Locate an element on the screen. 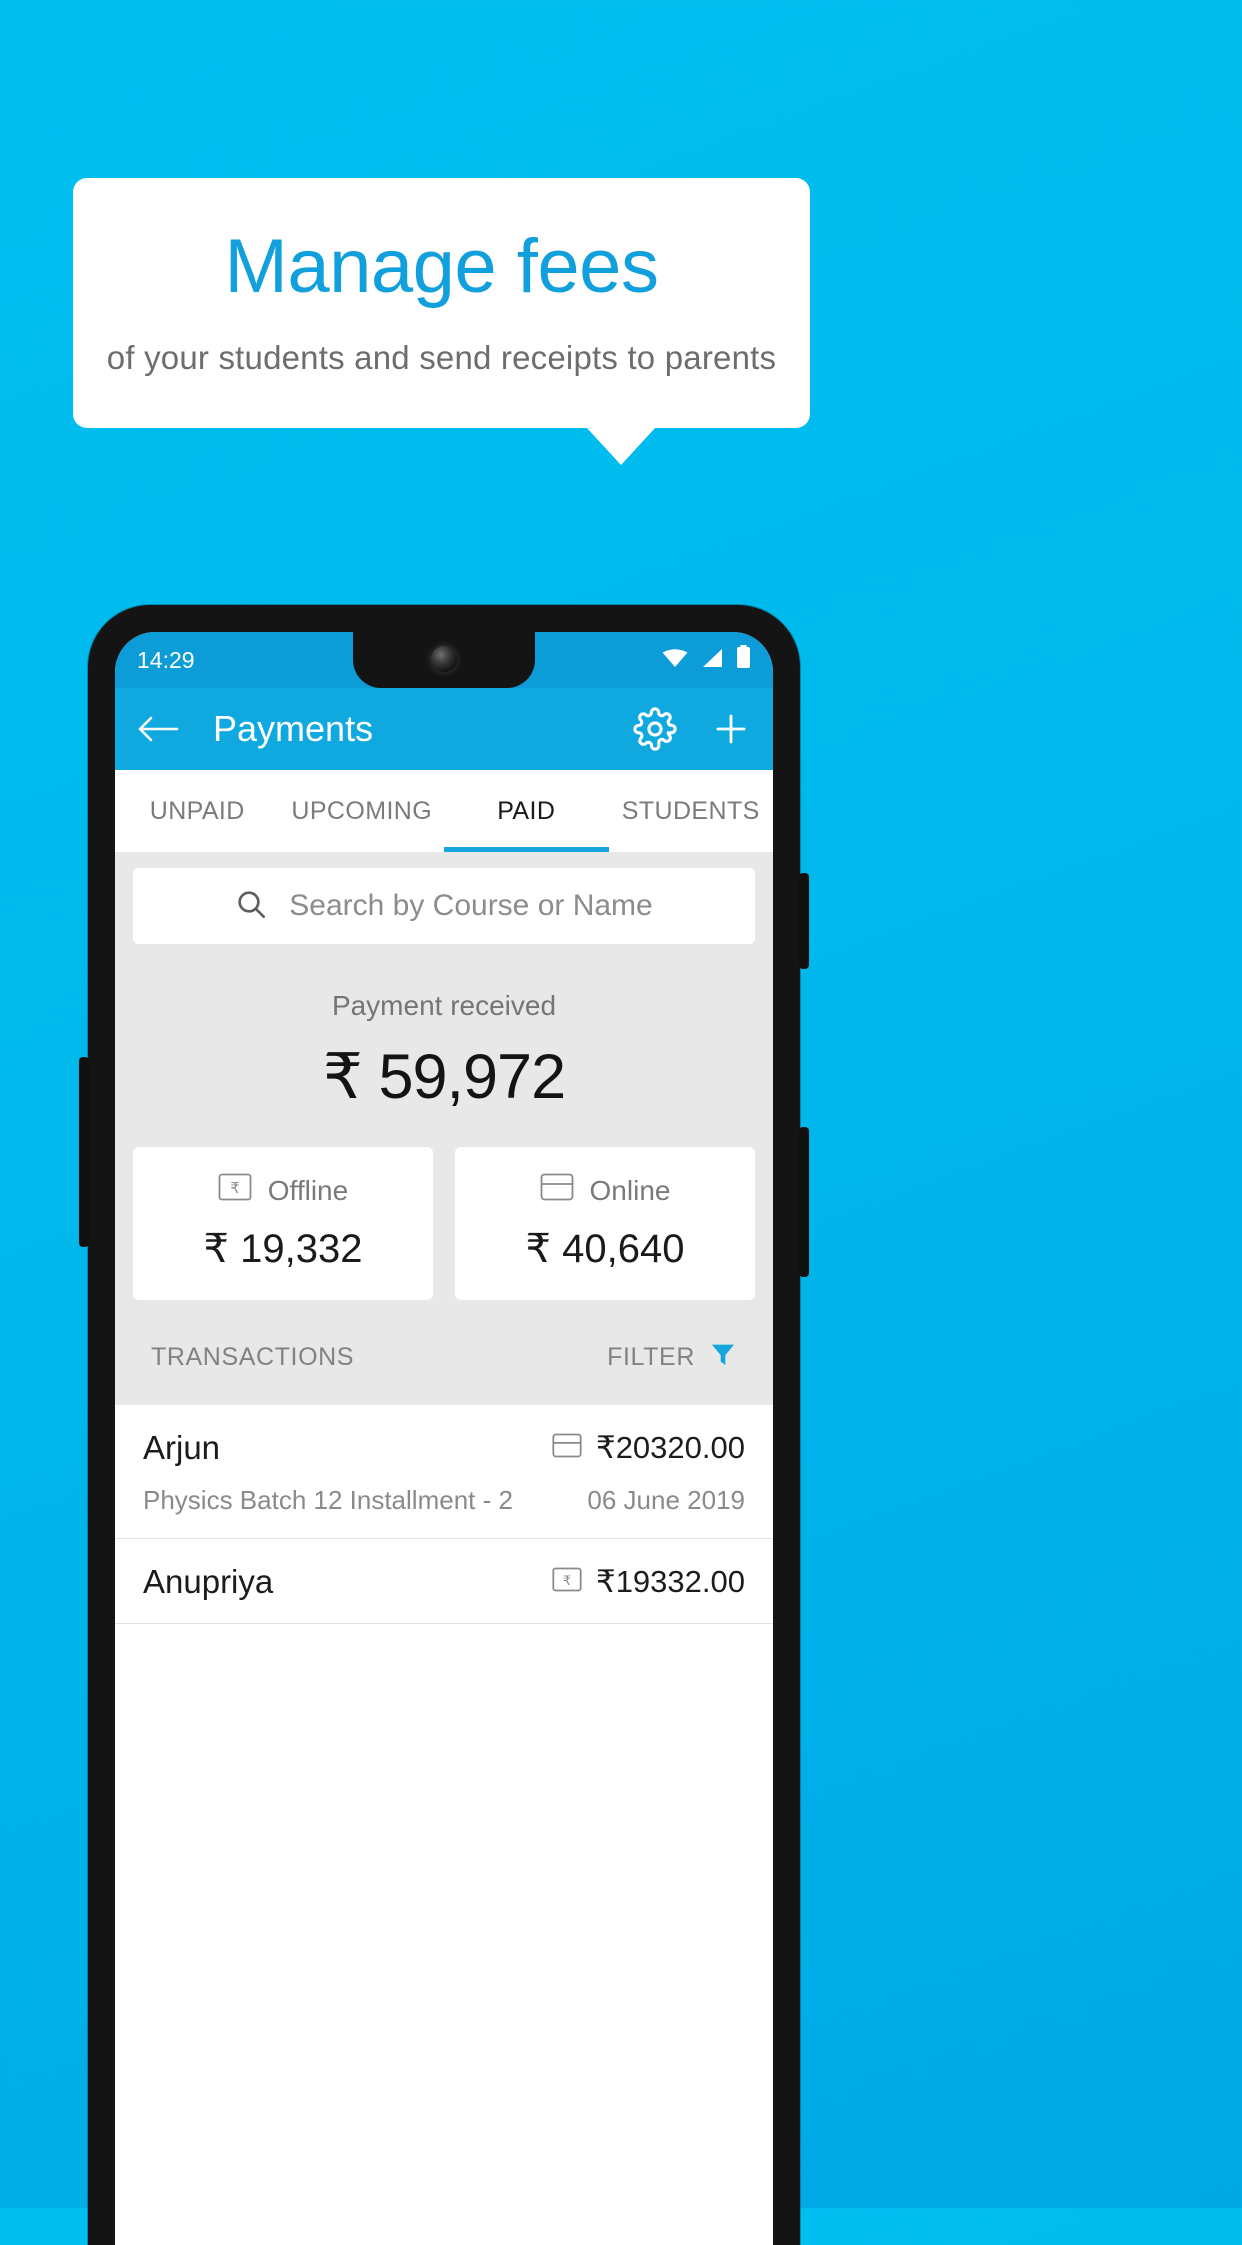 The height and width of the screenshot is (2245, 1242). status-bar-time: 14:29 is located at coordinates (166, 659).